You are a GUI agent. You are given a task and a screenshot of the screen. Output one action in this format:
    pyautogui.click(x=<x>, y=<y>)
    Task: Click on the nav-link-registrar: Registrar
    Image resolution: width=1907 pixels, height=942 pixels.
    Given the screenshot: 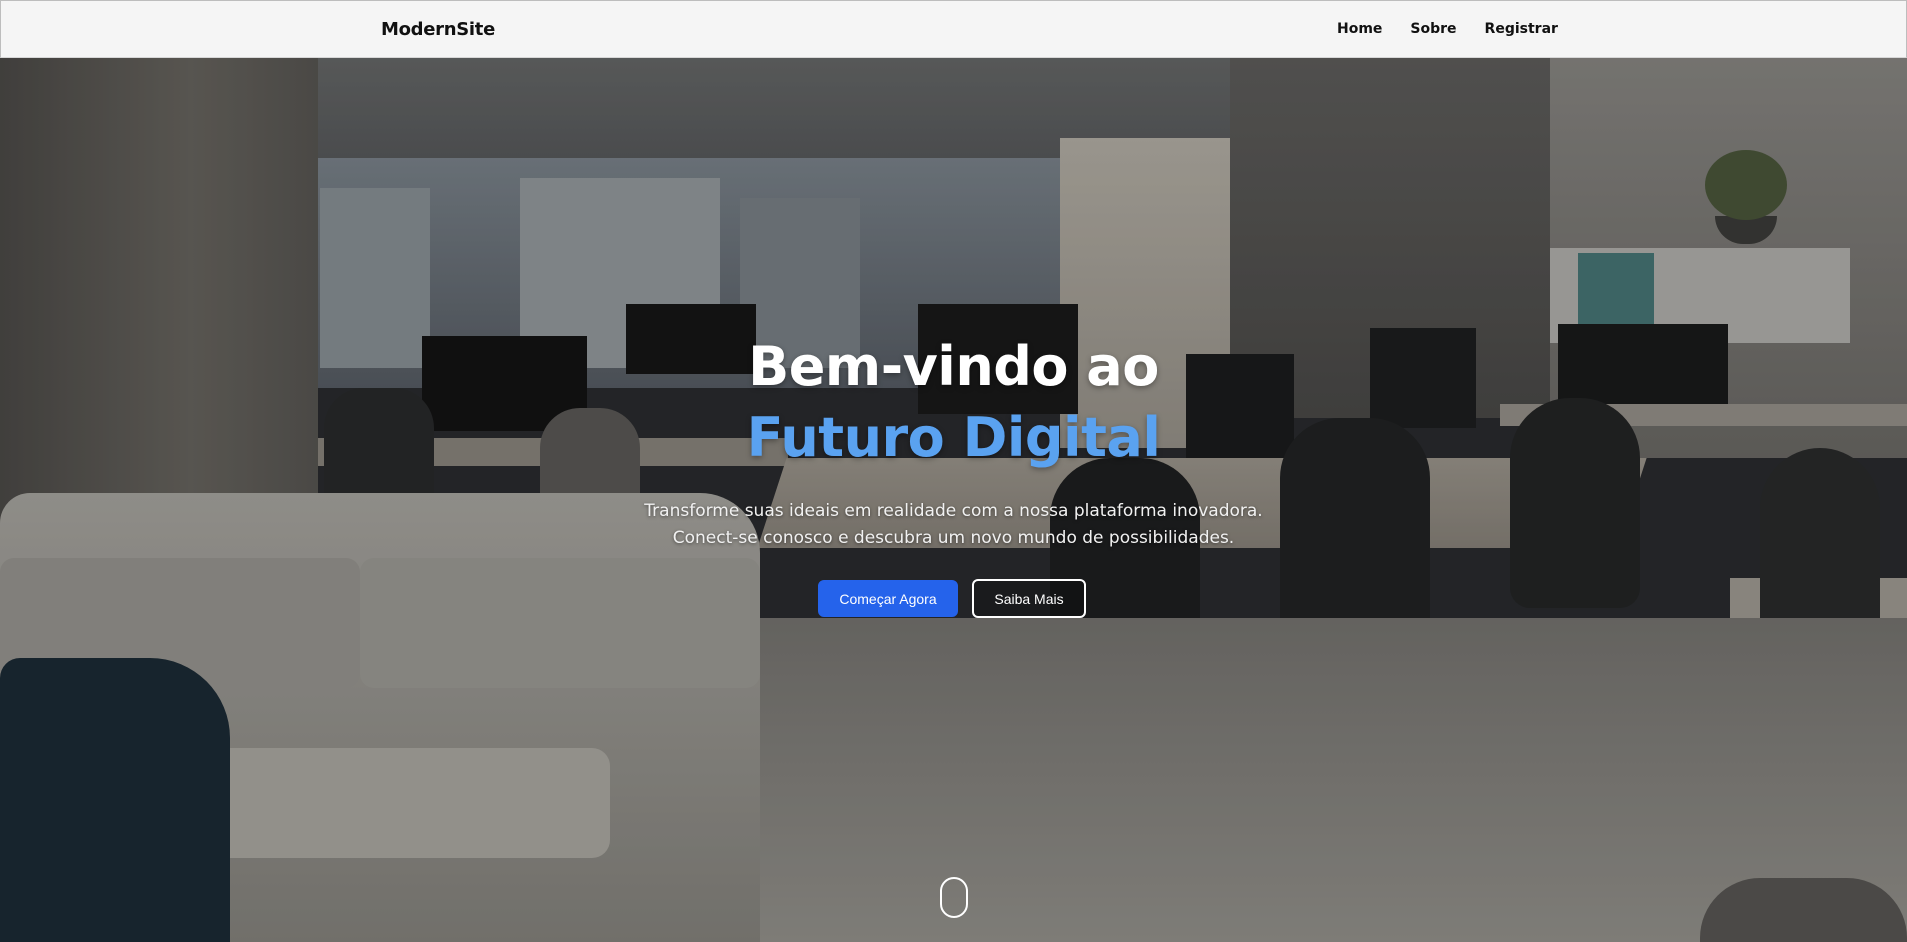 What is the action you would take?
    pyautogui.click(x=1521, y=29)
    